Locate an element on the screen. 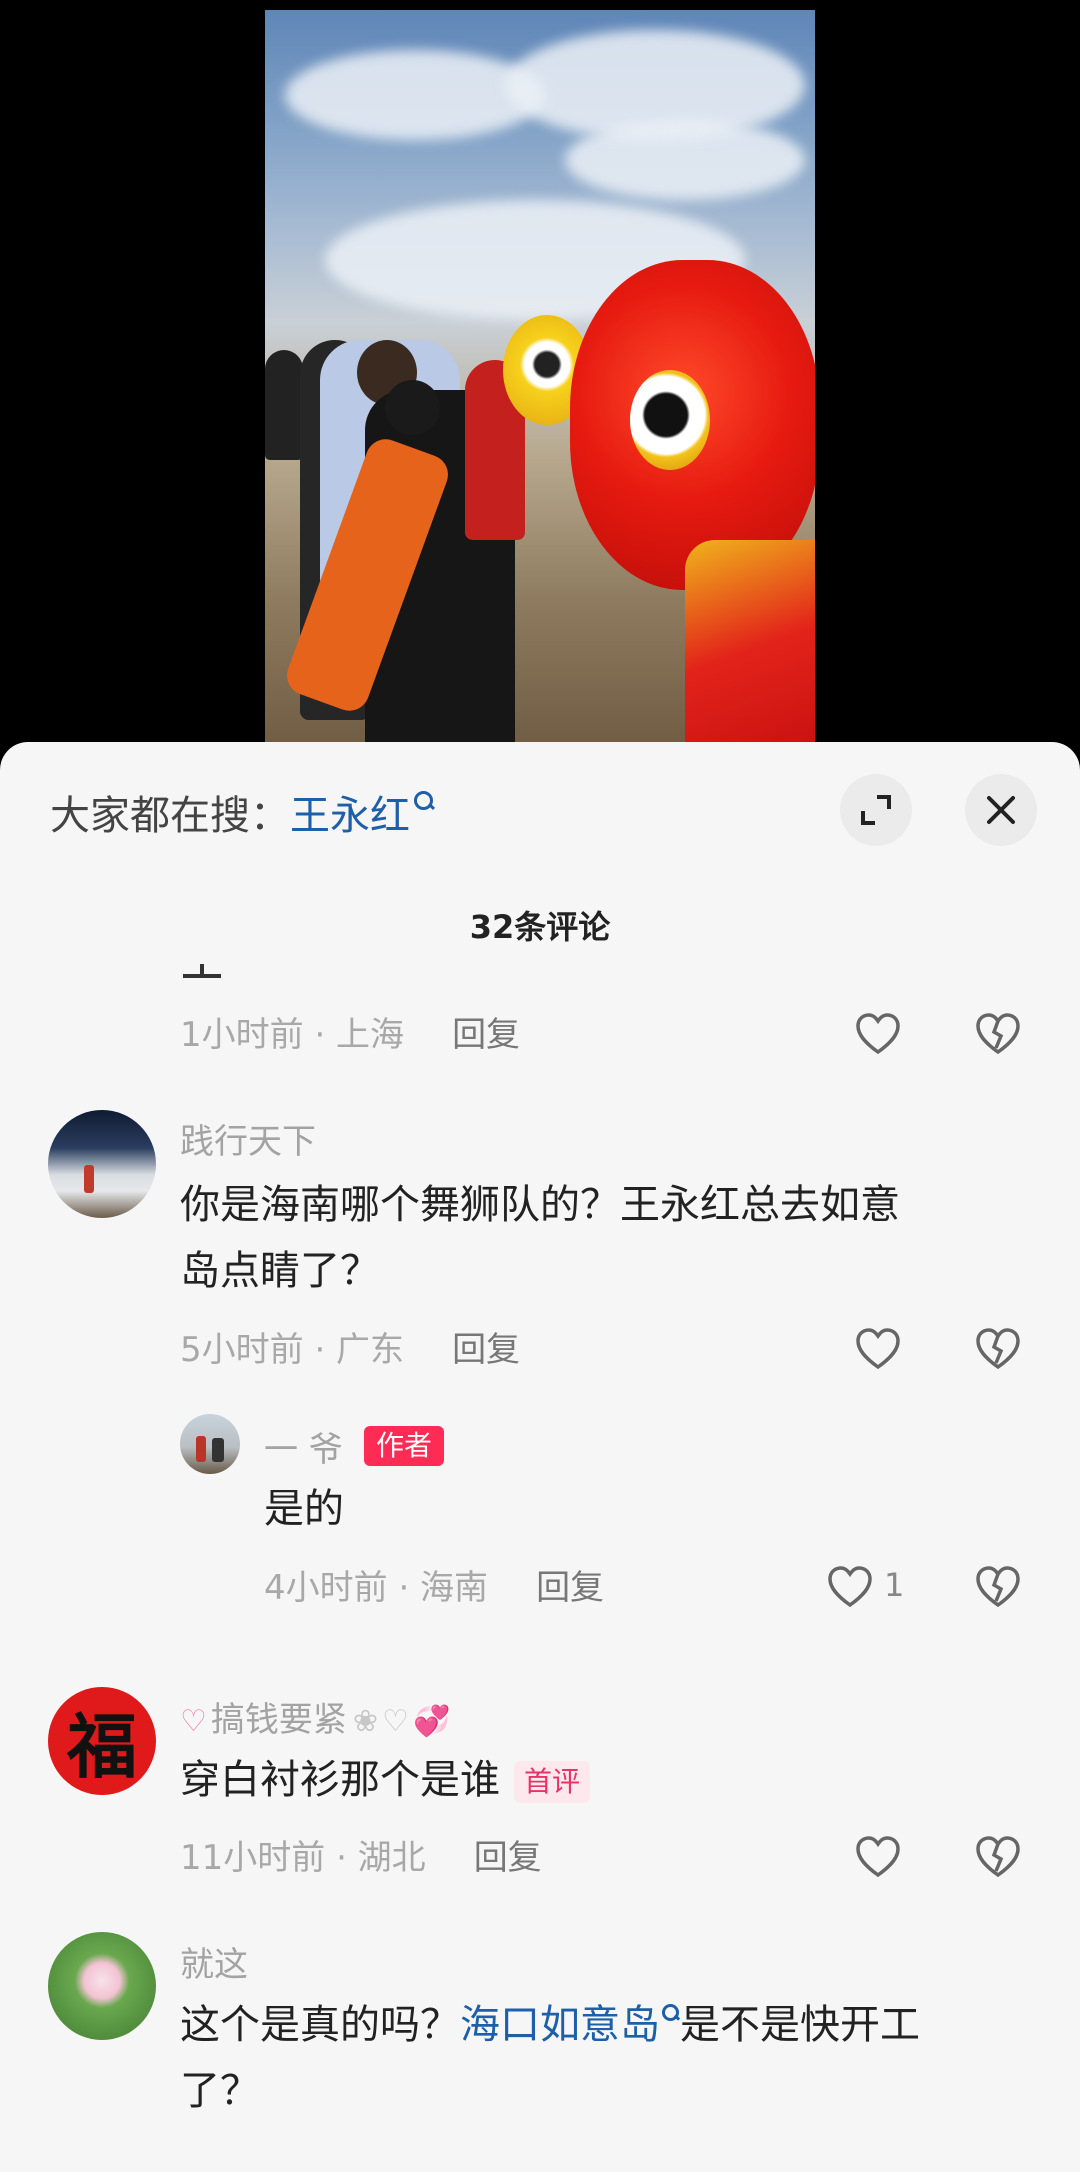 Image resolution: width=1080 pixels, height=2172 pixels. search-link: 海口如意岛 is located at coordinates (560, 2025).